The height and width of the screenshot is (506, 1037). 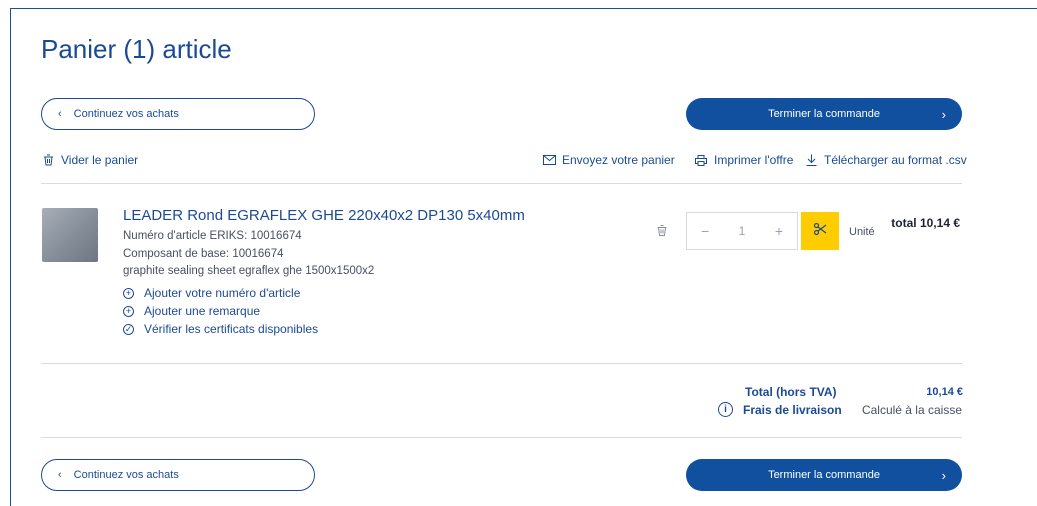 What do you see at coordinates (100, 160) in the screenshot?
I see `empty-cart-label: Vider le panier` at bounding box center [100, 160].